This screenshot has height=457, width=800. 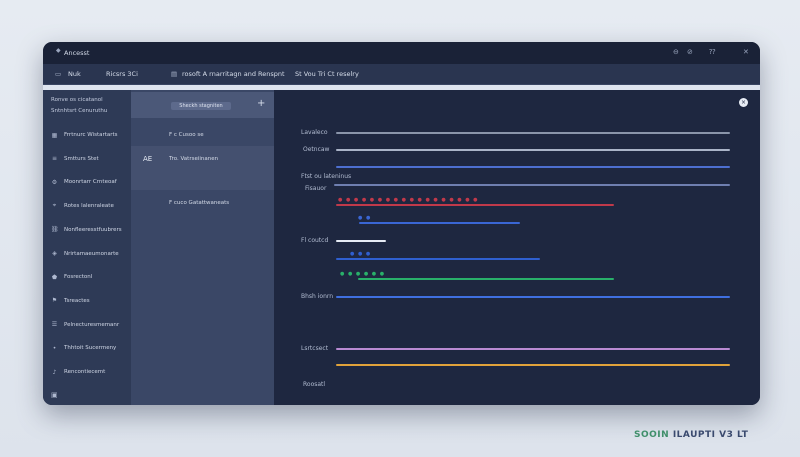 What do you see at coordinates (54, 301) in the screenshot?
I see `flag-icon: ⚑` at bounding box center [54, 301].